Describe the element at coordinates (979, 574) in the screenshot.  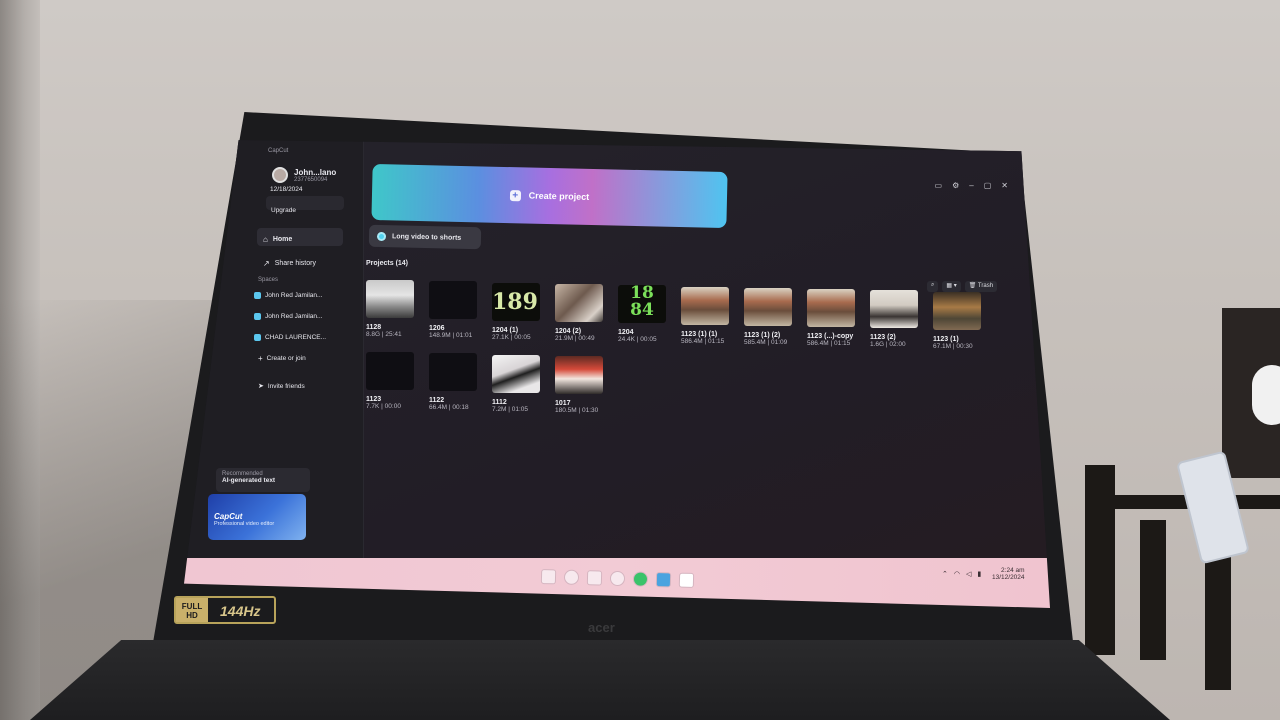
I see `battery-icon: ▮` at that location.